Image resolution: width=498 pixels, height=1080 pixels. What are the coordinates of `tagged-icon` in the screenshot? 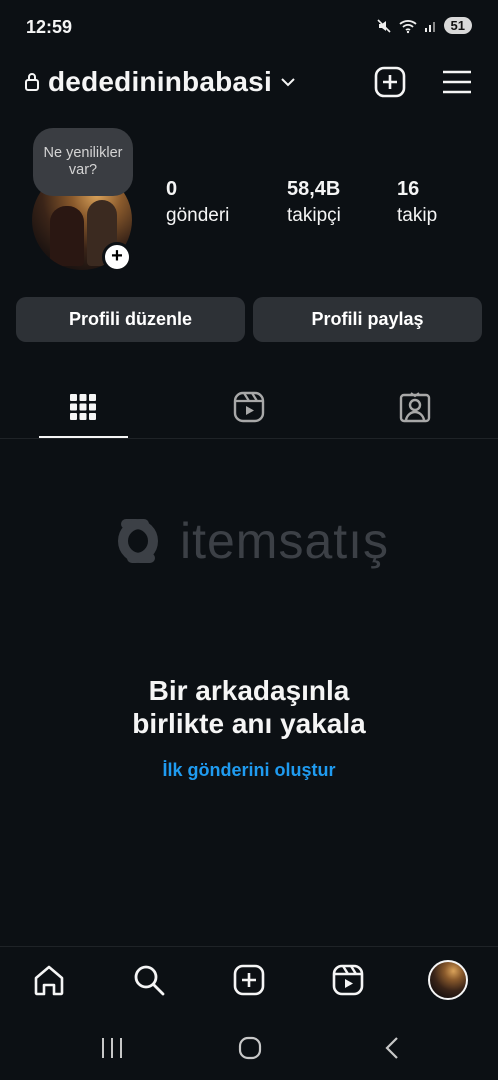 It's located at (415, 407).